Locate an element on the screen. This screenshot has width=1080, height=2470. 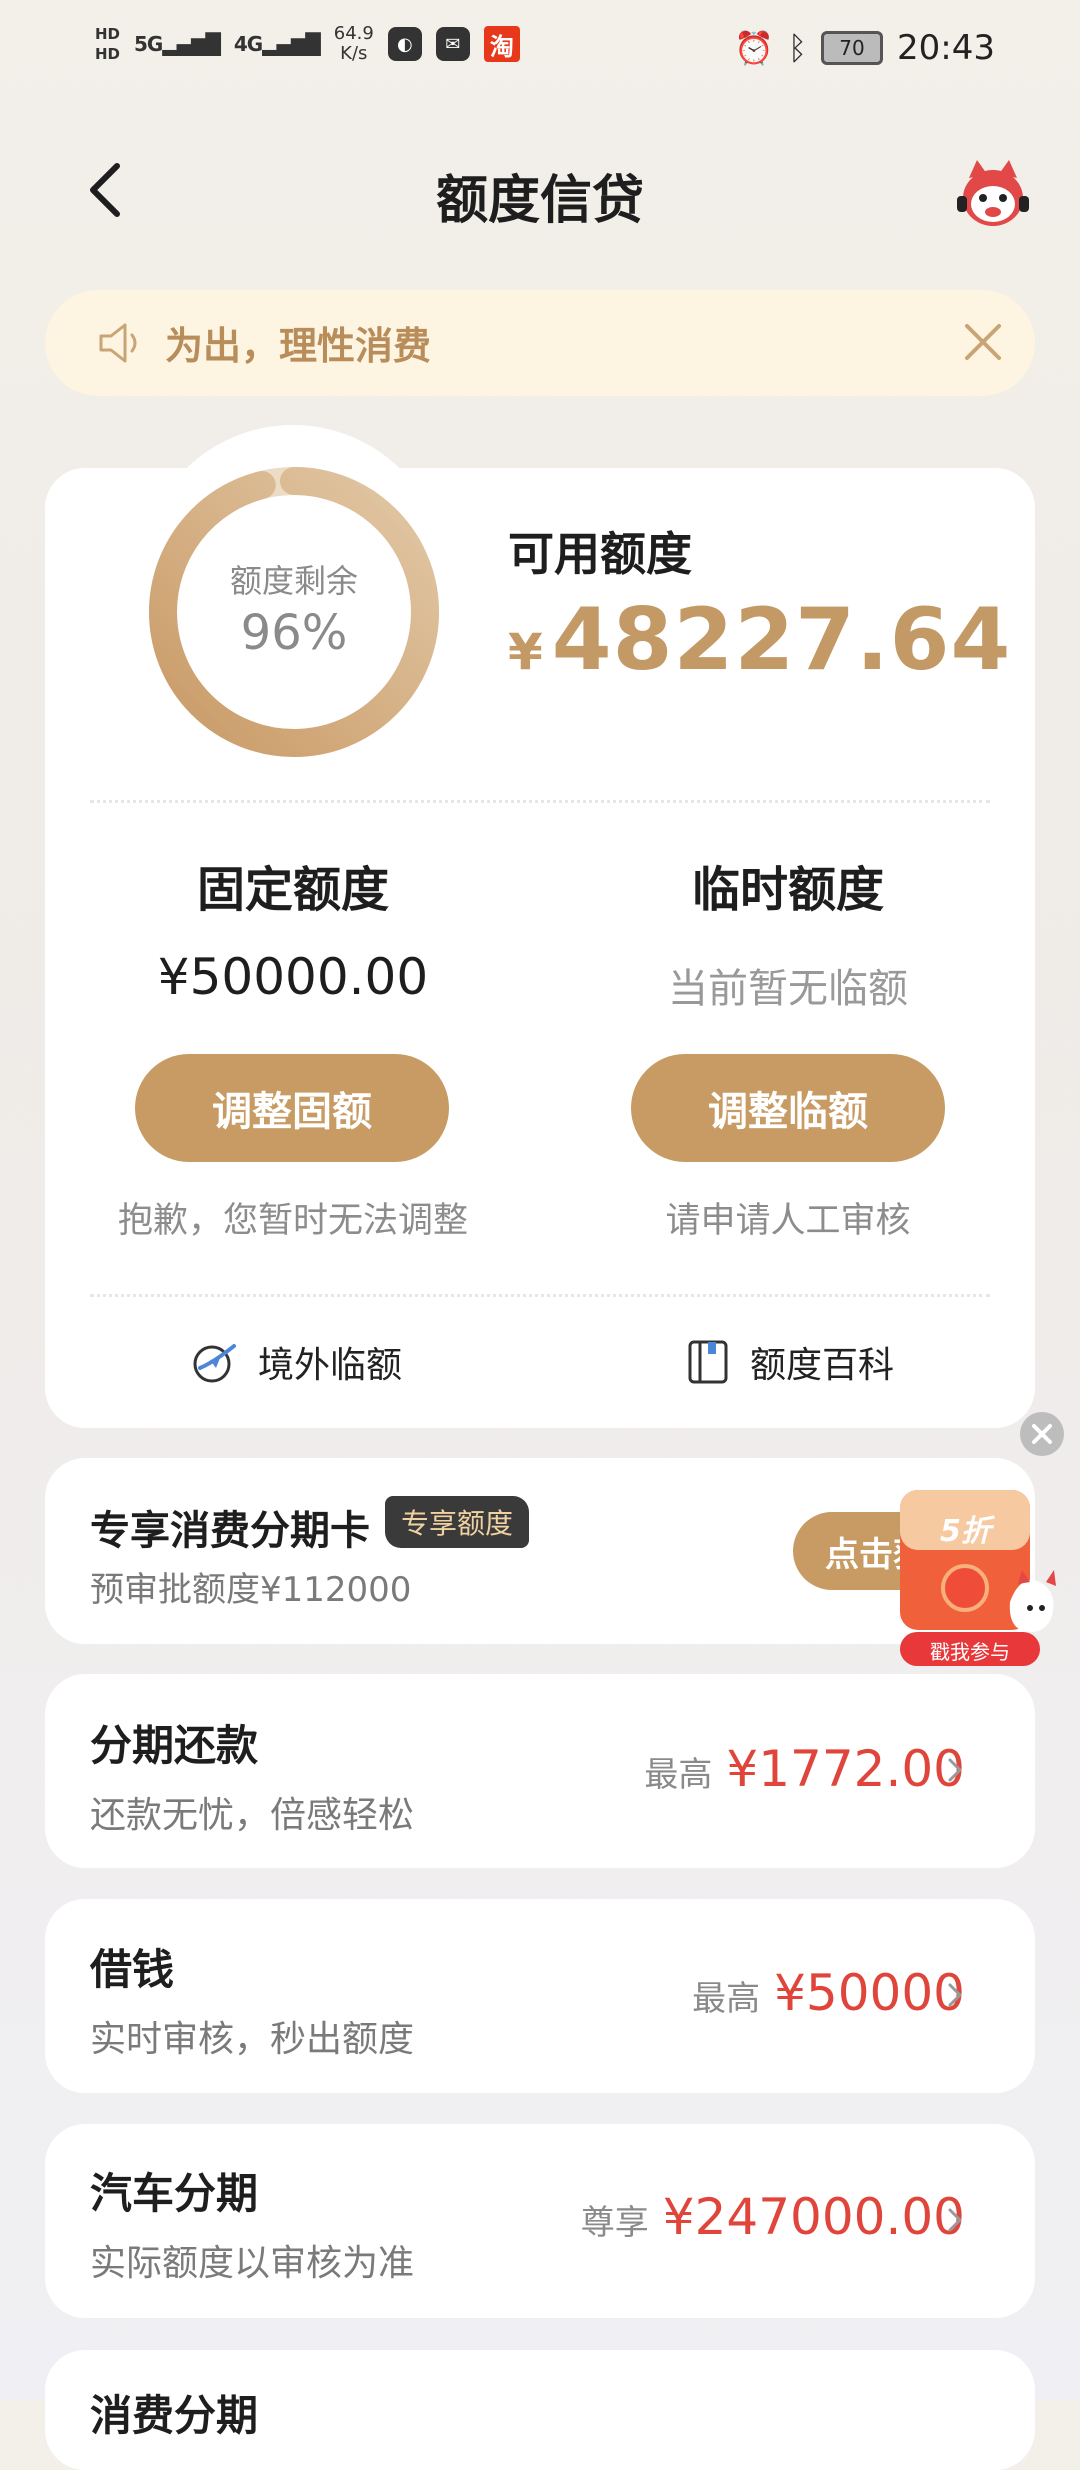
wechat-icon: ✉ is located at coordinates (452, 44).